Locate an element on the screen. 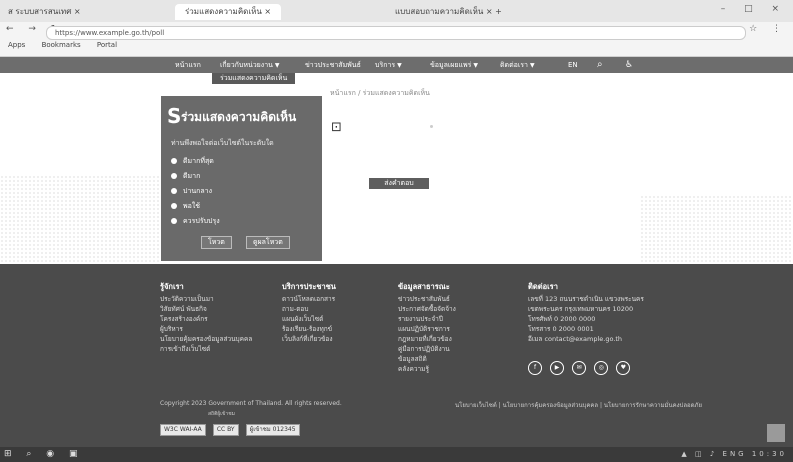  contact-line: อีเมล contact@example.go.th is located at coordinates (586, 339).